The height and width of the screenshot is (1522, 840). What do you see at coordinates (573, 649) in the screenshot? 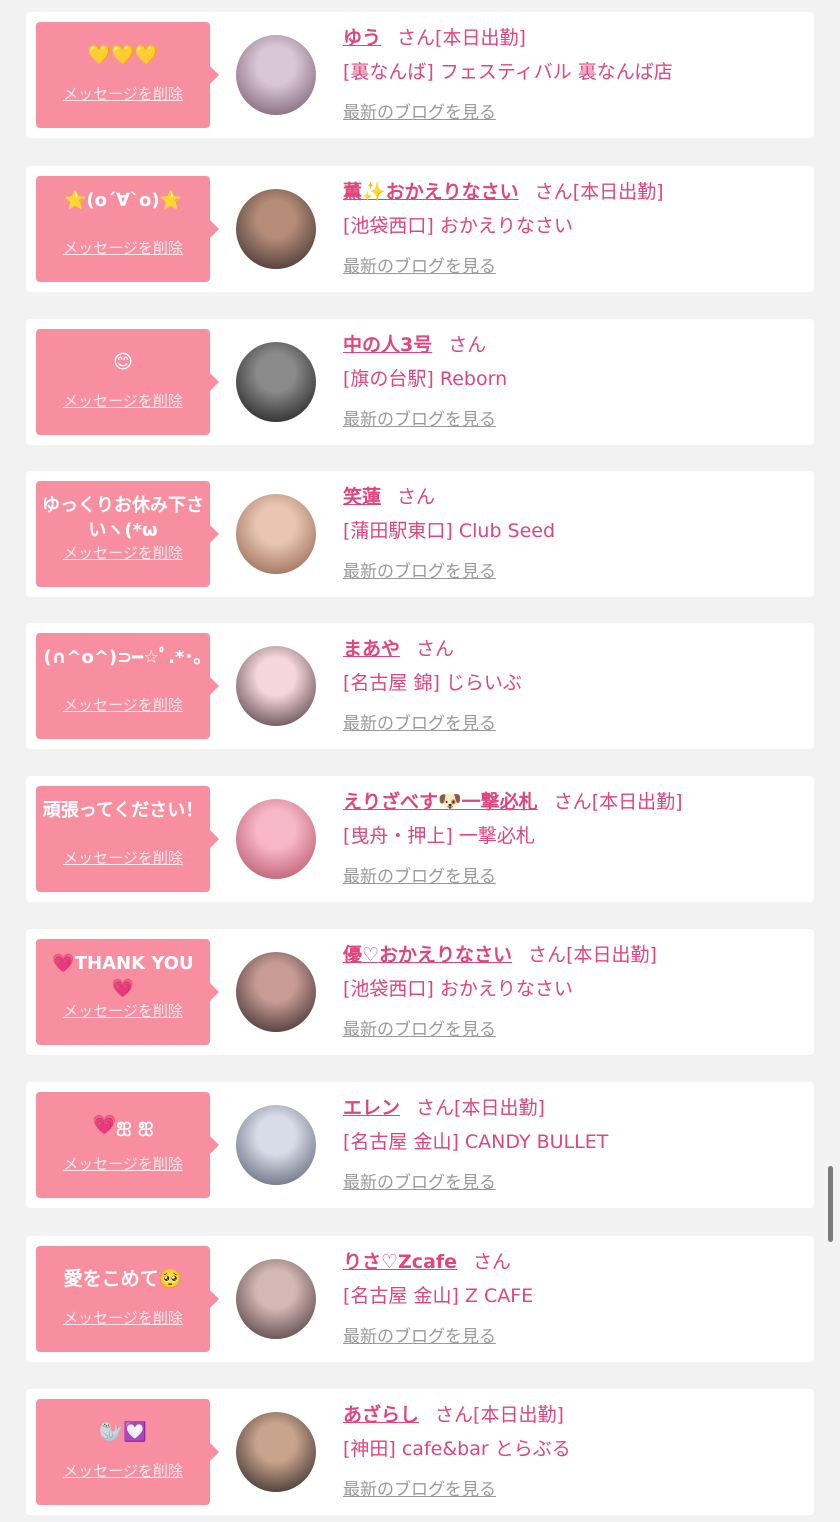
I see `cast-name-line: まあや さん` at bounding box center [573, 649].